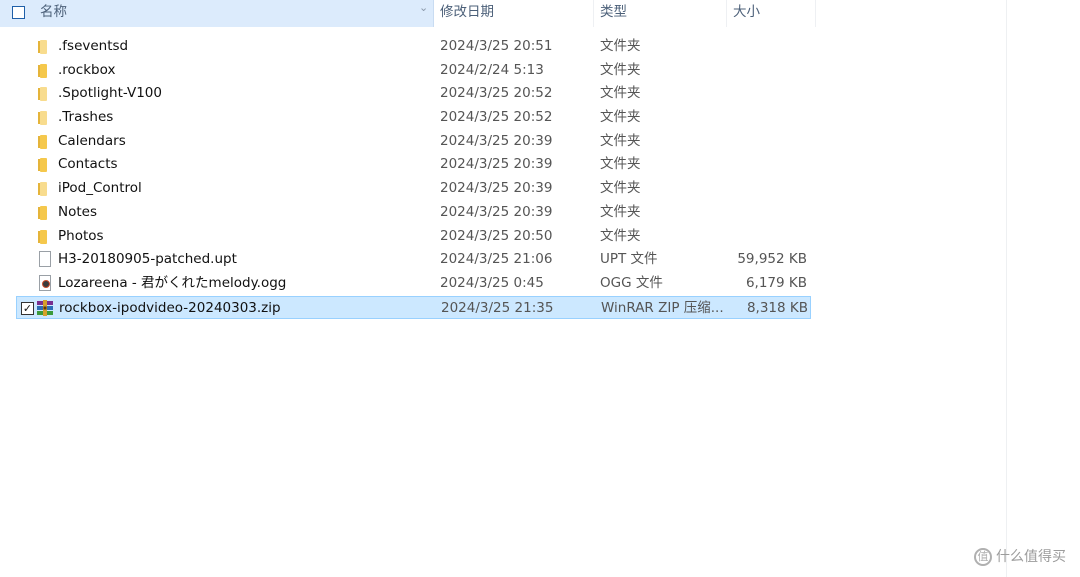  What do you see at coordinates (86, 117) in the screenshot?
I see `file-name: .Trashes` at bounding box center [86, 117].